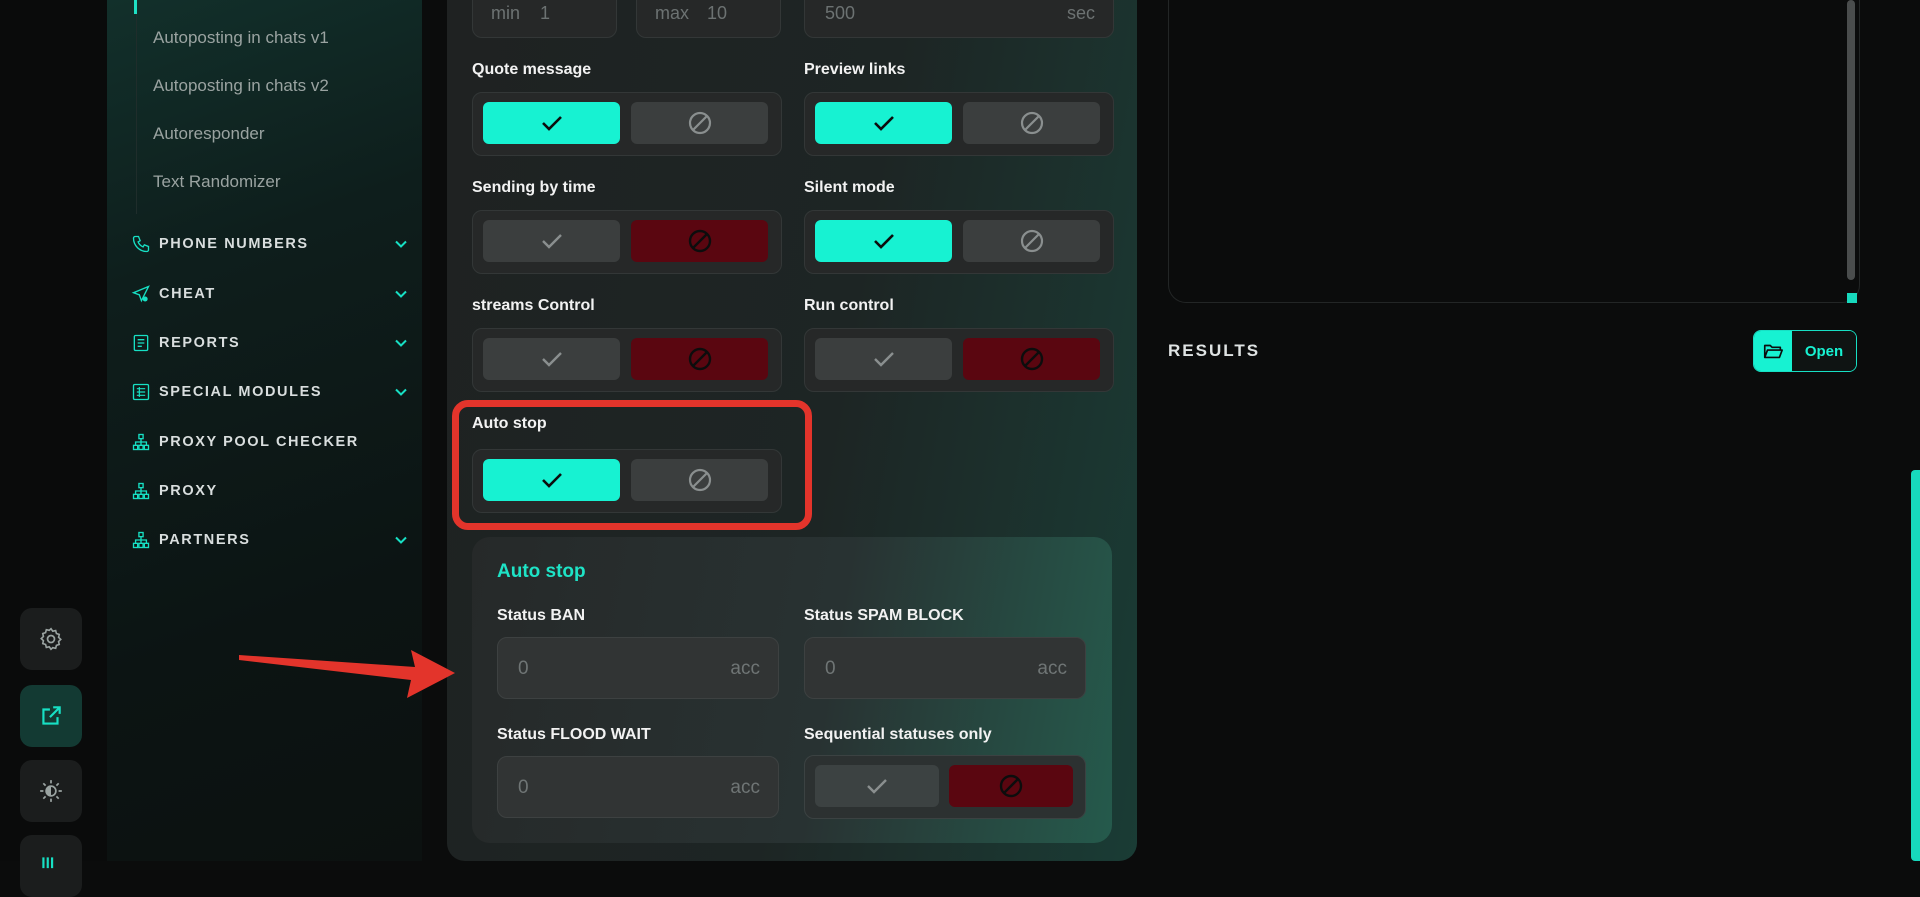 The height and width of the screenshot is (897, 1920). What do you see at coordinates (234, 244) in the screenshot?
I see `sidebar-item-label: PHONE NUMBERS` at bounding box center [234, 244].